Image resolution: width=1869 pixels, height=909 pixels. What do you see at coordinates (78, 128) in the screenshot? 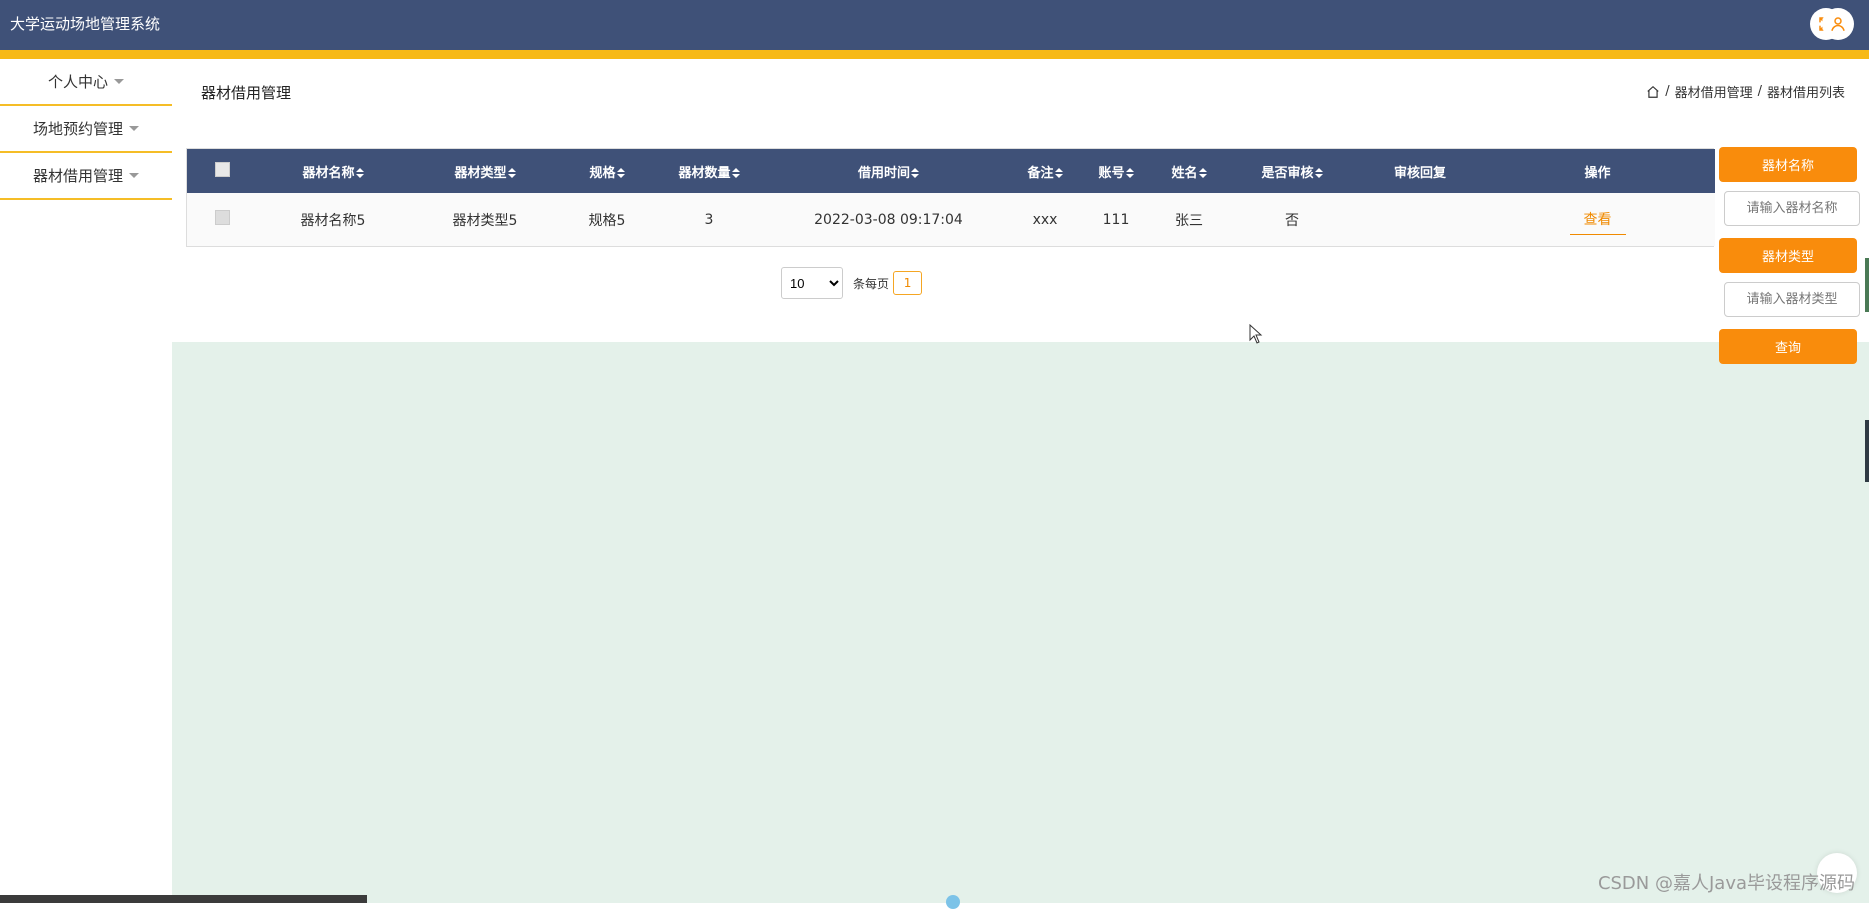
I see `sidebar-item-label: 场地预约管理` at bounding box center [78, 128].